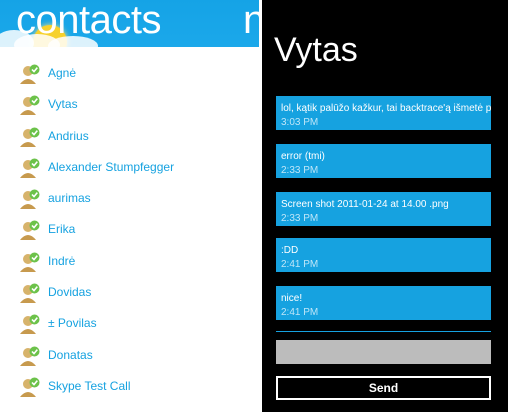  What do you see at coordinates (383, 161) in the screenshot?
I see `message-bubble: error (tmi) 2:33 PM` at bounding box center [383, 161].